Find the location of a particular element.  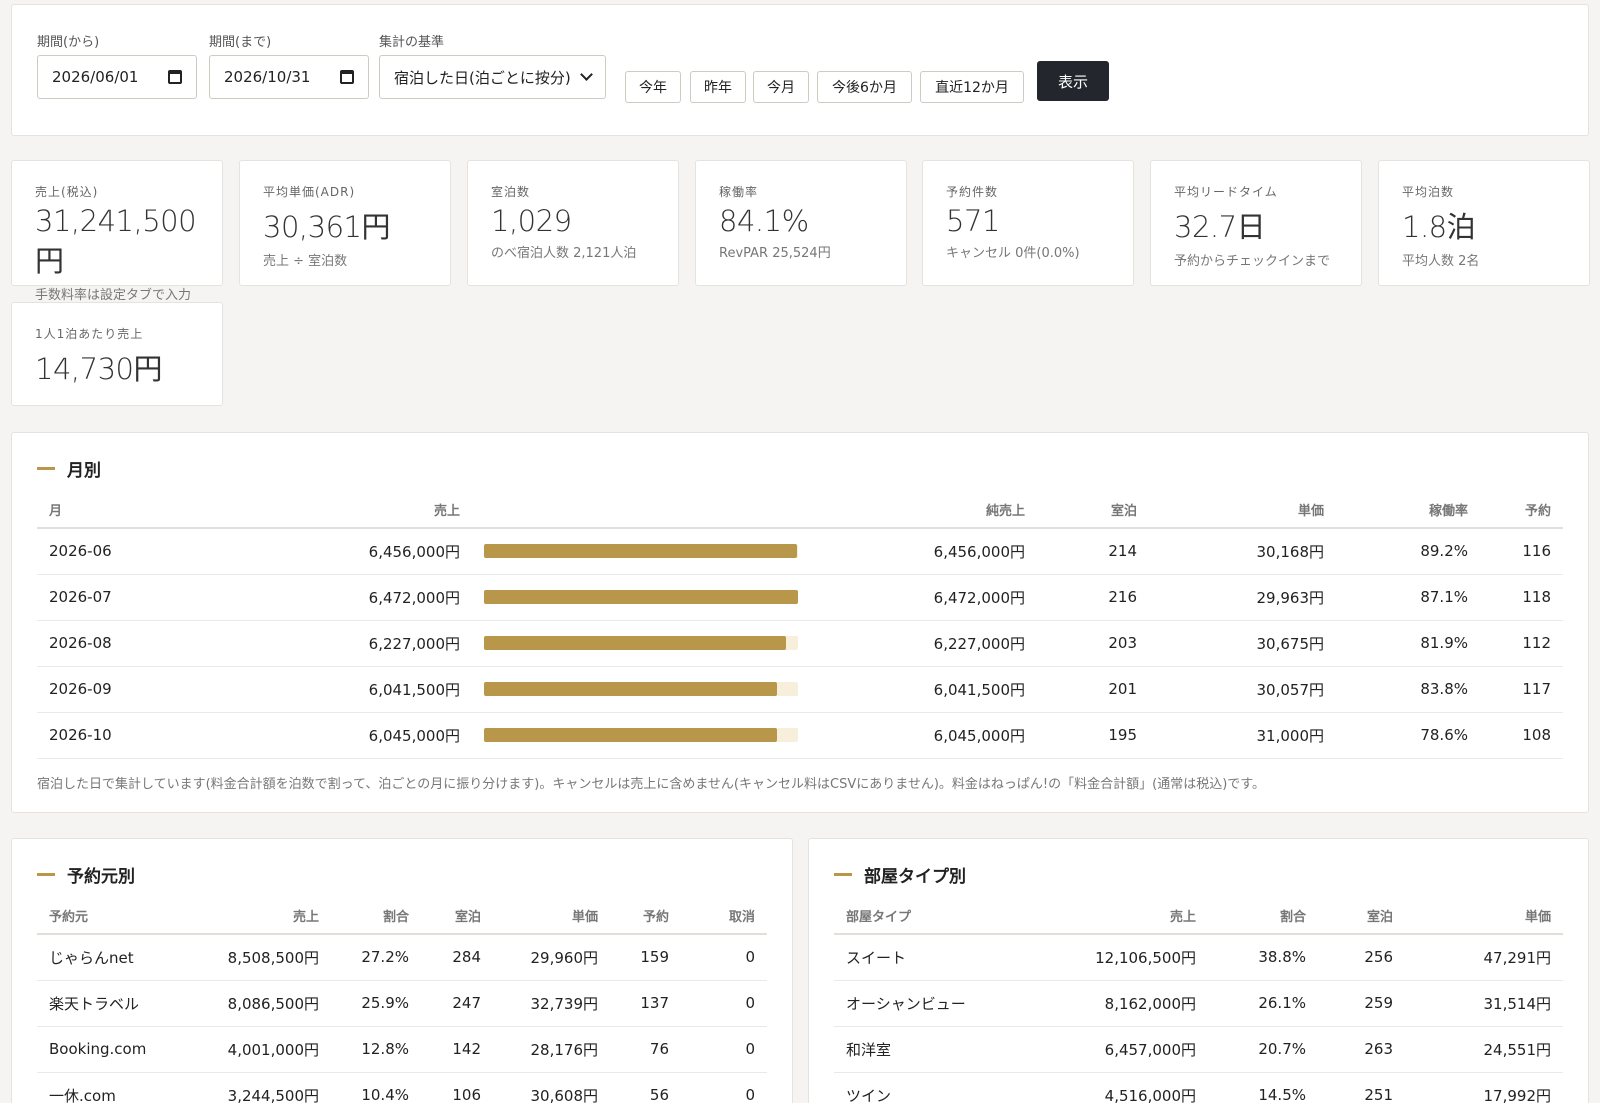

col-channel: 予約元 is located at coordinates (112, 916).